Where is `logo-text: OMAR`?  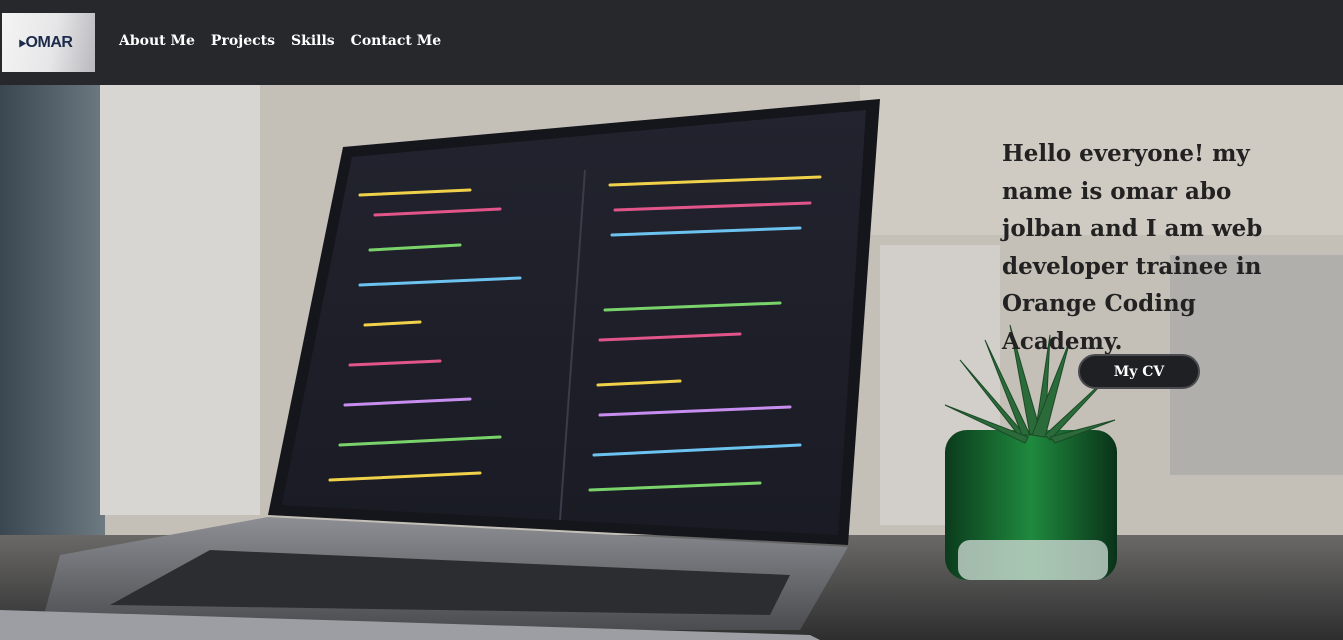 logo-text: OMAR is located at coordinates (49, 42).